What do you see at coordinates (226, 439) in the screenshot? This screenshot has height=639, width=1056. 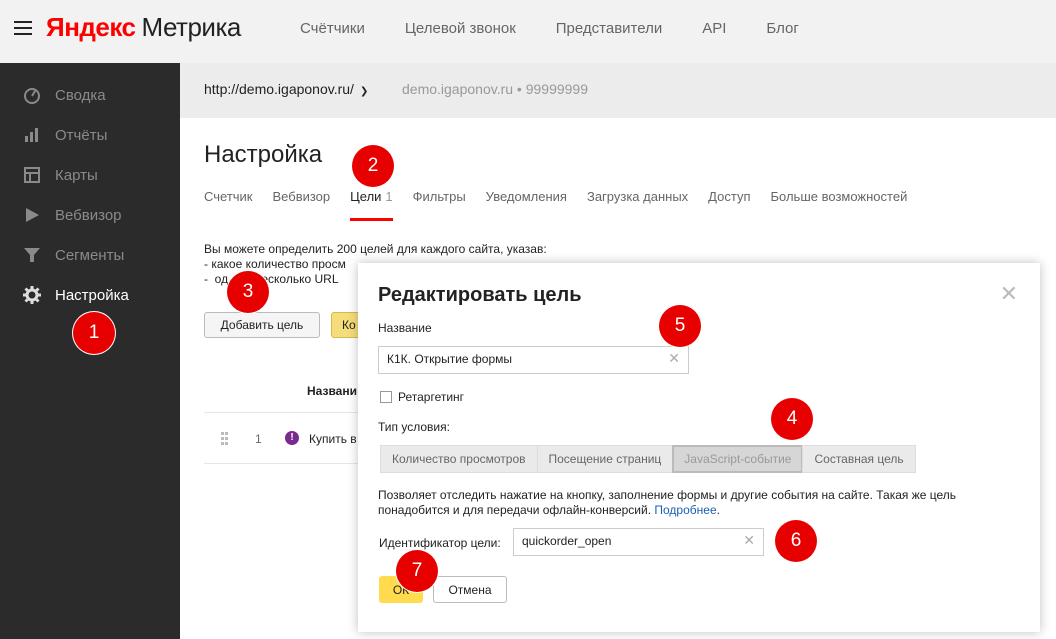 I see `drag-handle-icon` at bounding box center [226, 439].